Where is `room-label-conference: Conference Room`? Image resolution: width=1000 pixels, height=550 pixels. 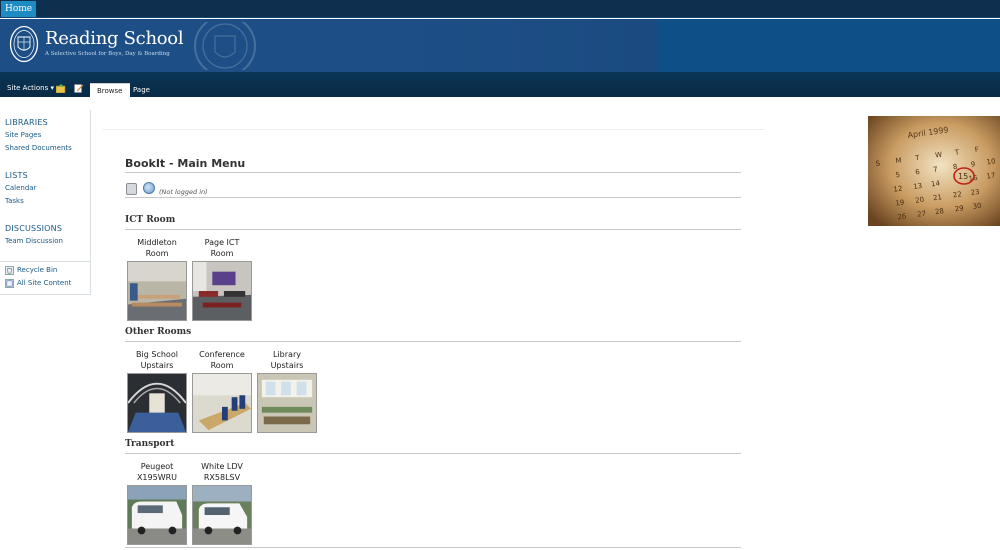 room-label-conference: Conference Room is located at coordinates (222, 360).